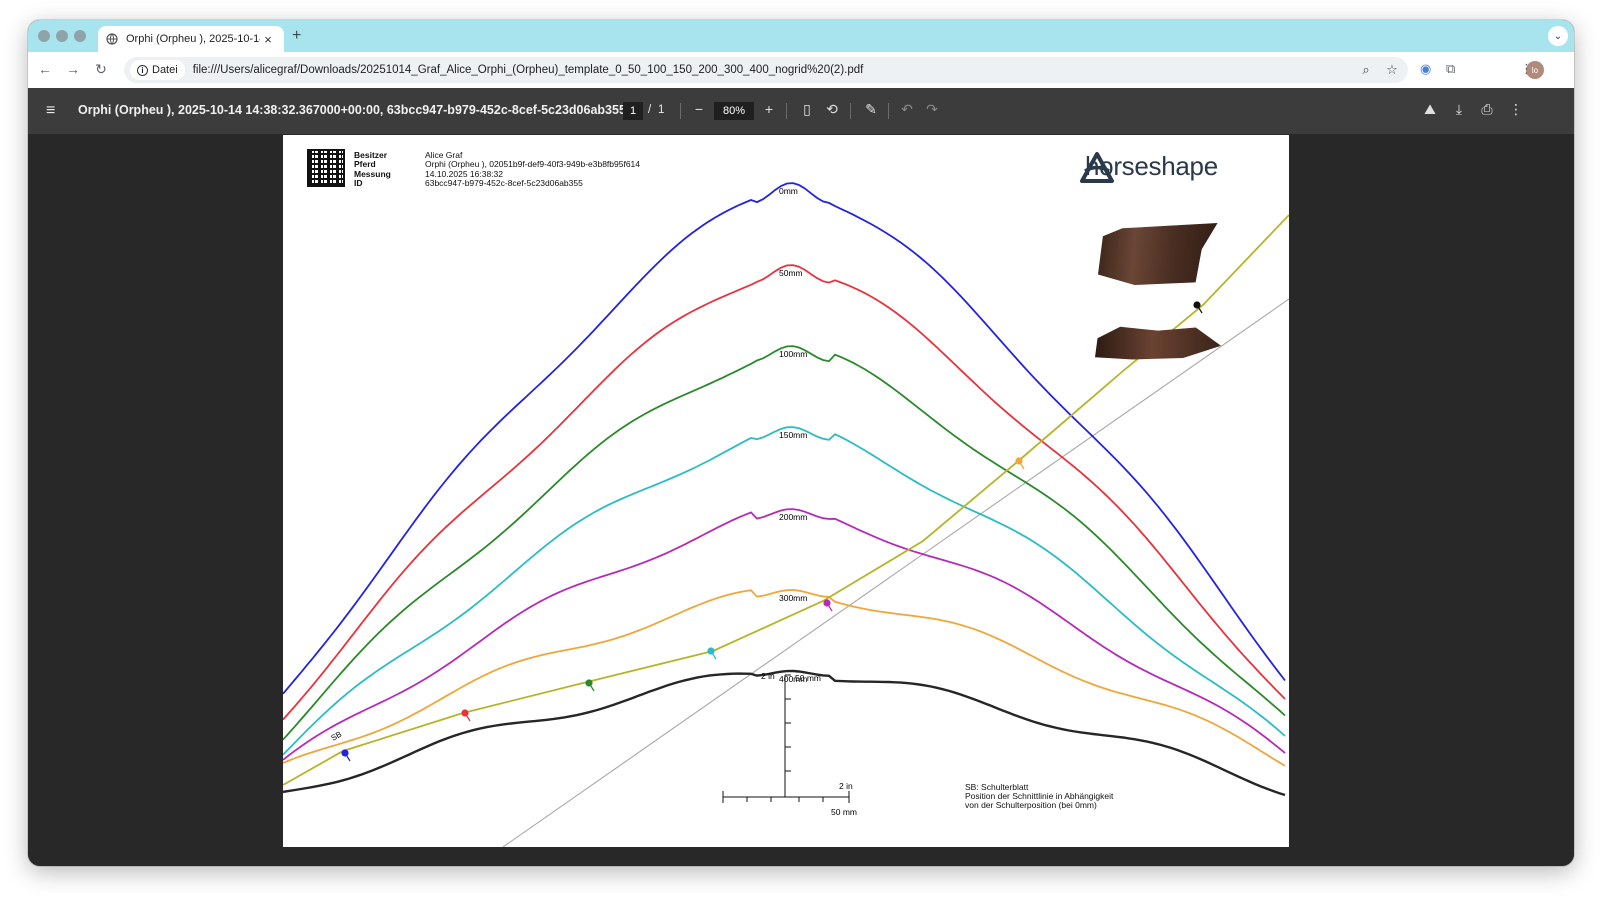 This screenshot has height=899, width=1600. Describe the element at coordinates (1450, 69) in the screenshot. I see `extensions-puzzle-icon: ⧉` at that location.